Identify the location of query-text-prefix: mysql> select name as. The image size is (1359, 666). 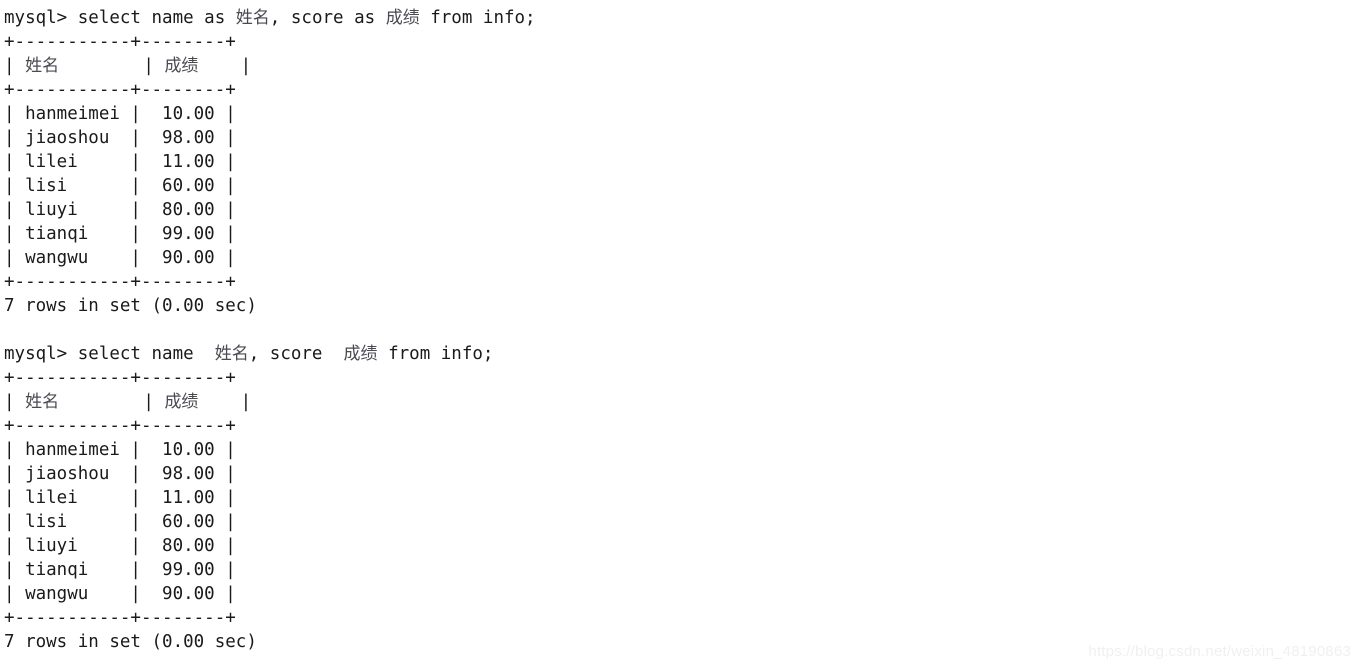
(120, 18).